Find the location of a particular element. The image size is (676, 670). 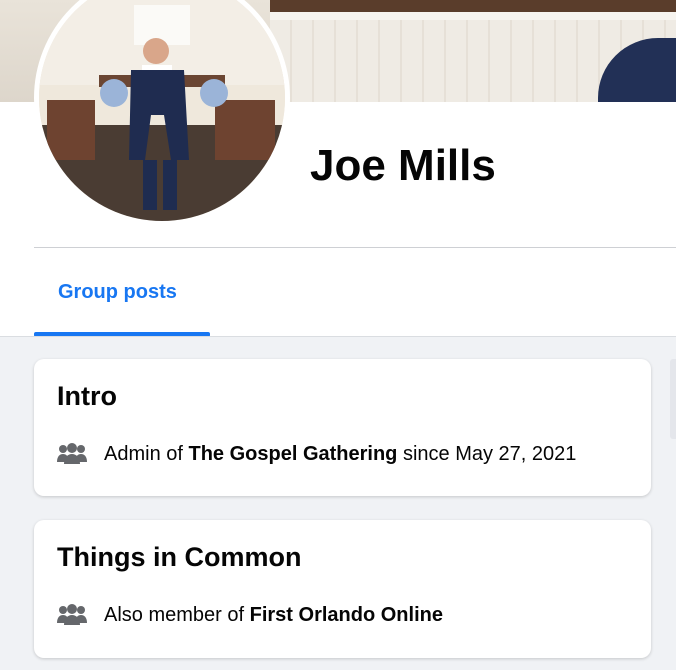

intro-prefix: Admin of is located at coordinates (146, 453).